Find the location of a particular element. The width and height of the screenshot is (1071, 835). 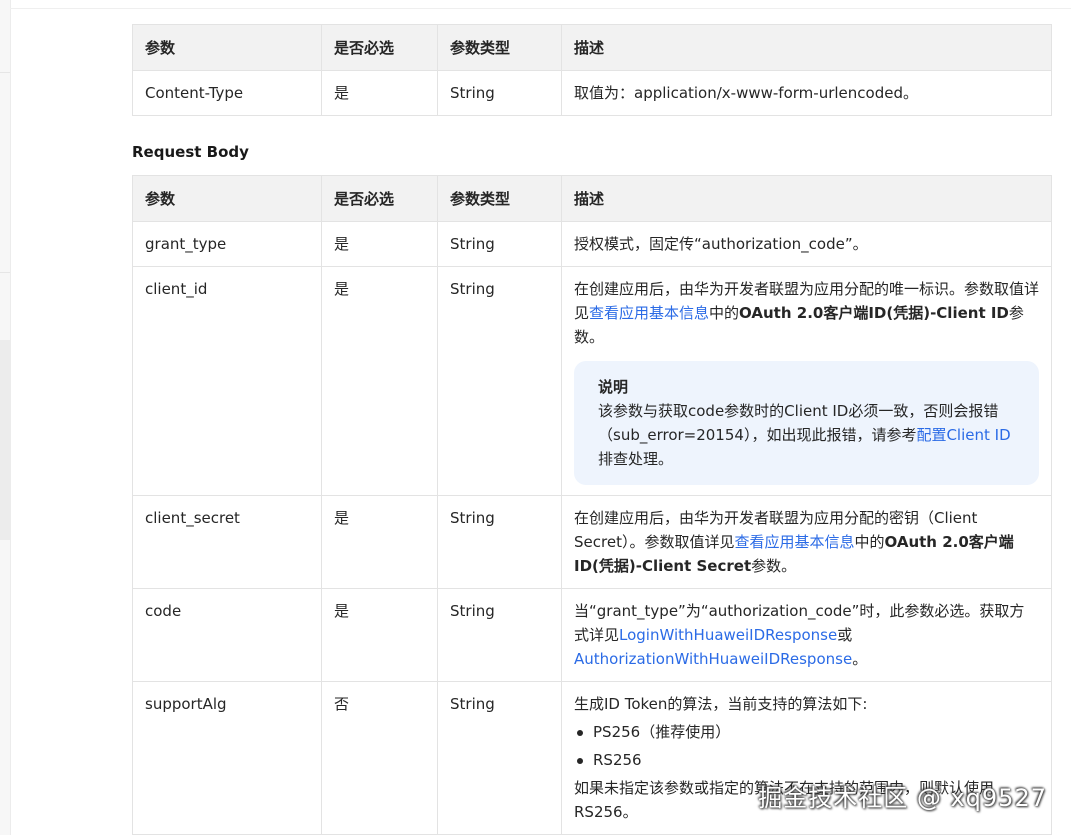

top-divider is located at coordinates (540, 8).